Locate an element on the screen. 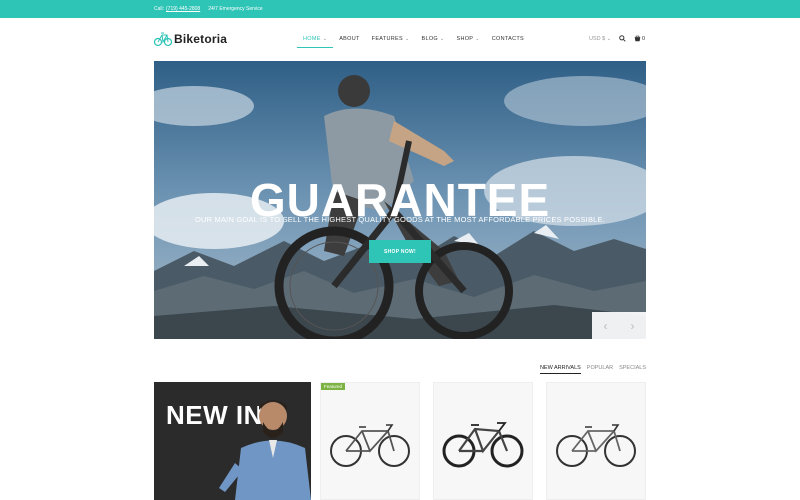 The image size is (800, 500). currency-selector: USD $ ⌄ is located at coordinates (600, 39).